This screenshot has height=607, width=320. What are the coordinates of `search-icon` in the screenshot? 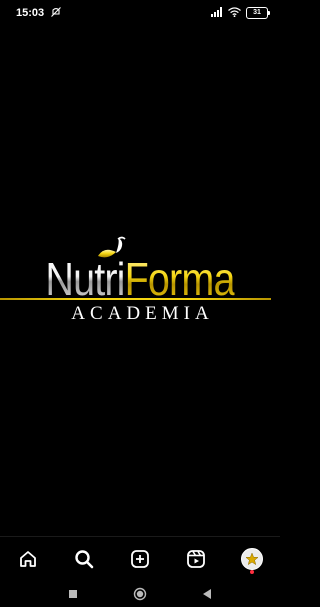 It's located at (84, 559).